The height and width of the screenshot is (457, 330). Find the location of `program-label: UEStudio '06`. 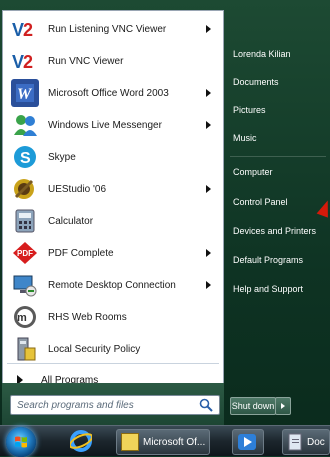

program-label: UEStudio '06 is located at coordinates (77, 189).